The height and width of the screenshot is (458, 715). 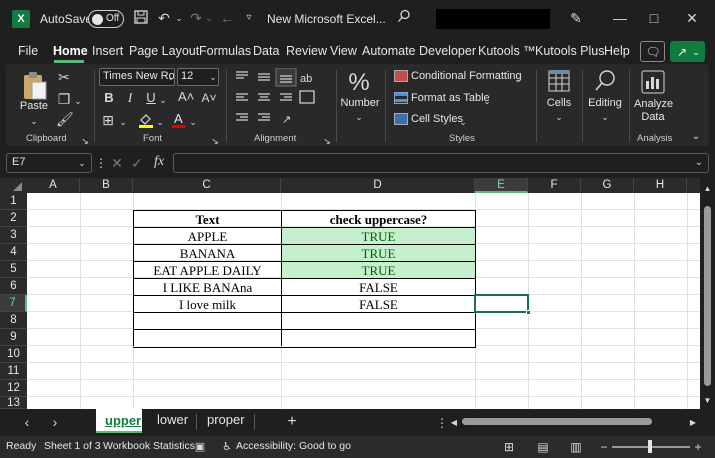 What do you see at coordinates (653, 82) in the screenshot?
I see `analyze-data-icon` at bounding box center [653, 82].